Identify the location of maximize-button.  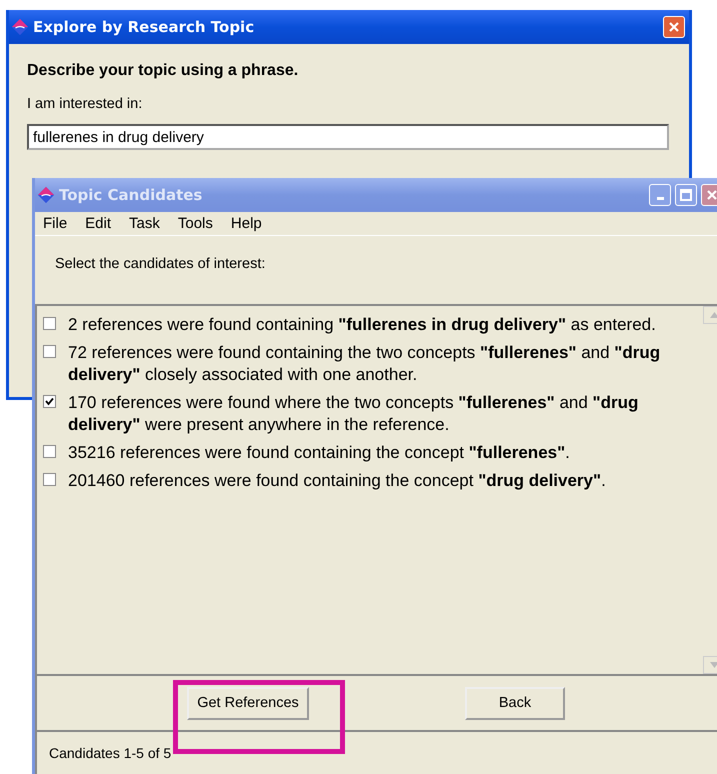
(686, 195).